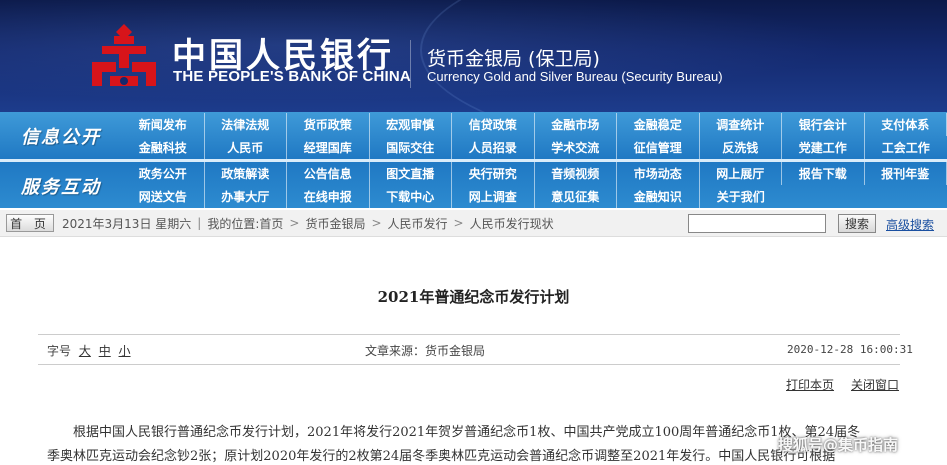 This screenshot has height=465, width=947. Describe the element at coordinates (246, 173) in the screenshot. I see `nav-item: 政策解读` at that location.